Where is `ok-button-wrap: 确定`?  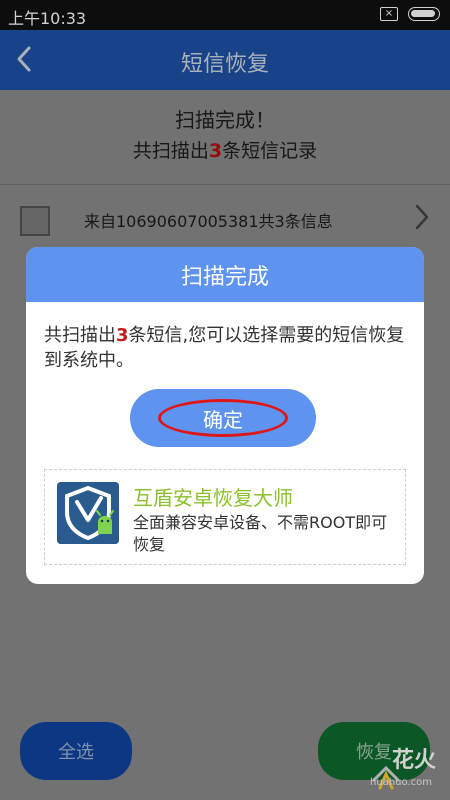 ok-button-wrap: 确定 is located at coordinates (223, 418).